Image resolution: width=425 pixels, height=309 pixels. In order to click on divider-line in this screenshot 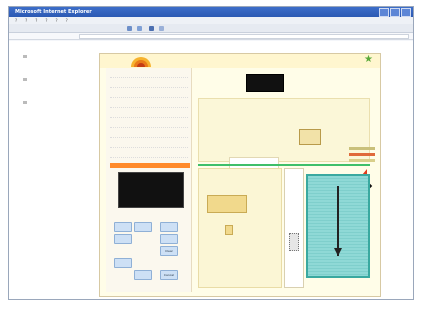, I will do `click(284, 165)`.